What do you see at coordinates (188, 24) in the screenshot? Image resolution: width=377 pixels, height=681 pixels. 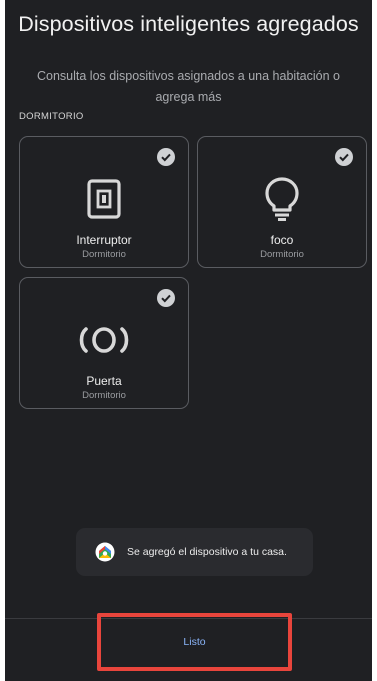 I see `page-title: Dispositivos inteligentes agregados` at bounding box center [188, 24].